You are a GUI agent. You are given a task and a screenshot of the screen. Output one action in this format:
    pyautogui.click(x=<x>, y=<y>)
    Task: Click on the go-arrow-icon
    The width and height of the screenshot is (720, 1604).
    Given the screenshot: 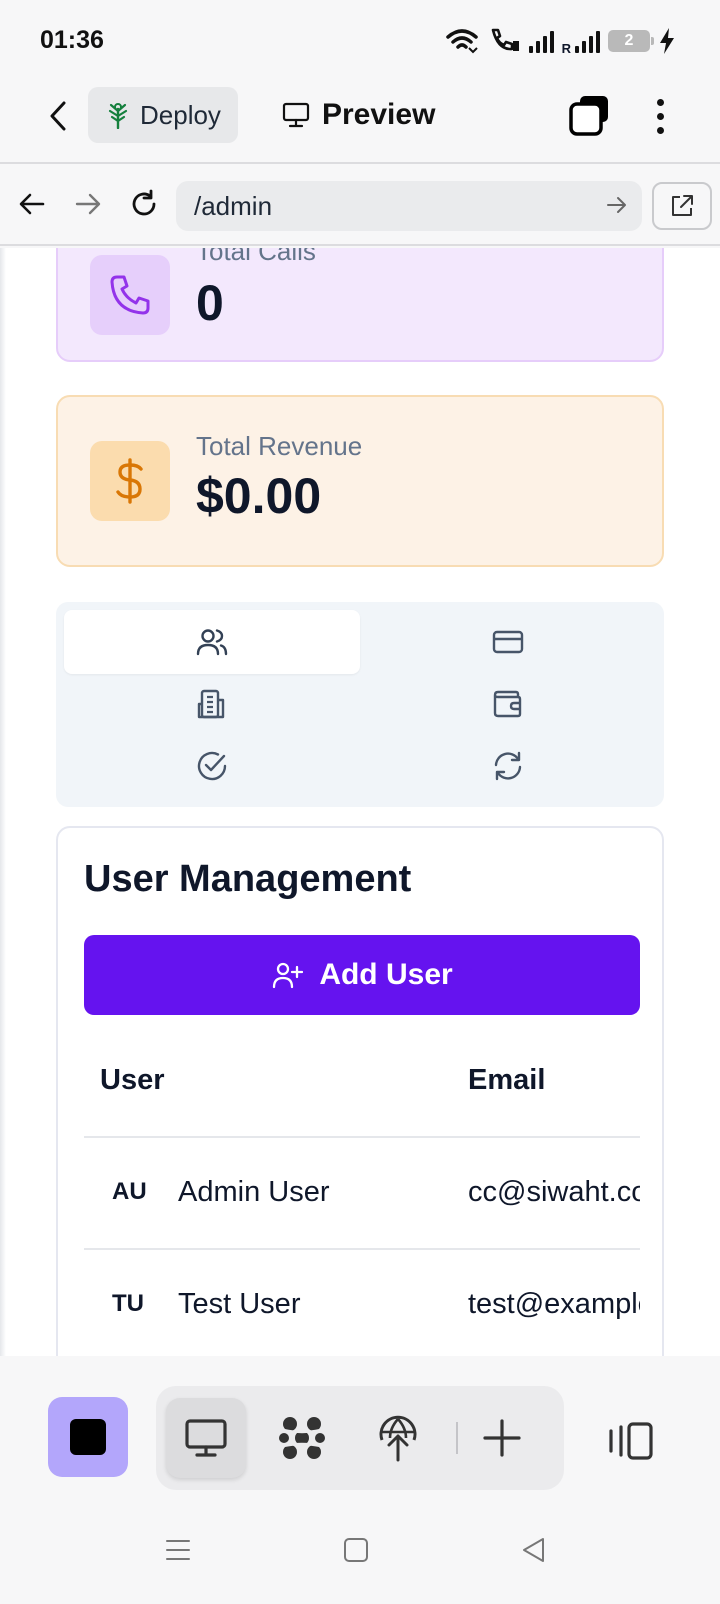 What is the action you would take?
    pyautogui.click(x=617, y=205)
    